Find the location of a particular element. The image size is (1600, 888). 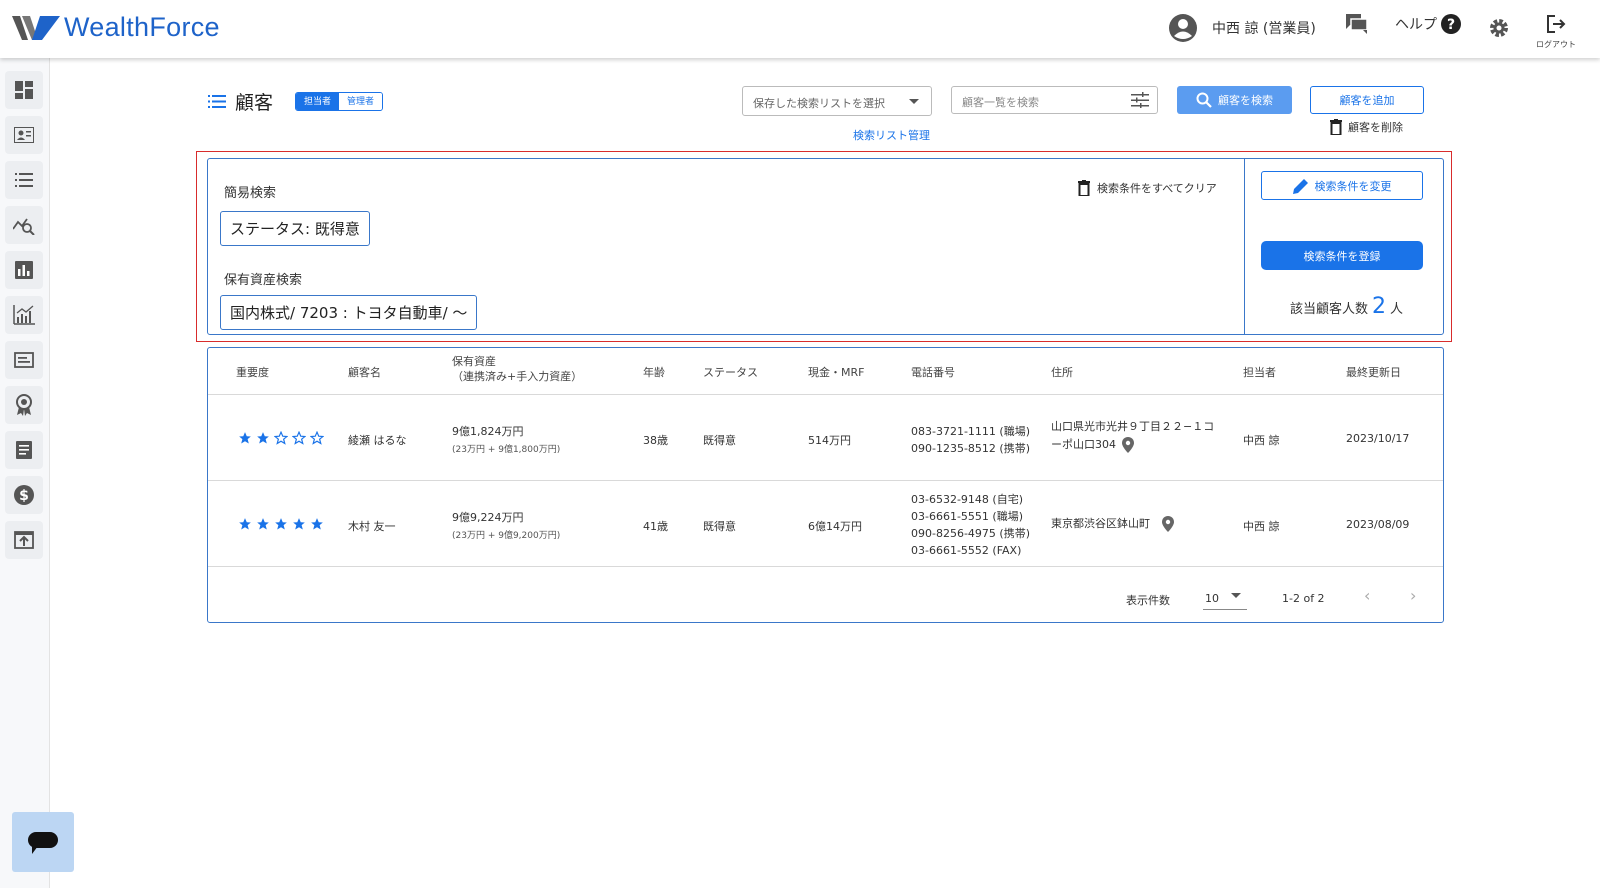

role-tab-admin: 管理者 is located at coordinates (361, 101).